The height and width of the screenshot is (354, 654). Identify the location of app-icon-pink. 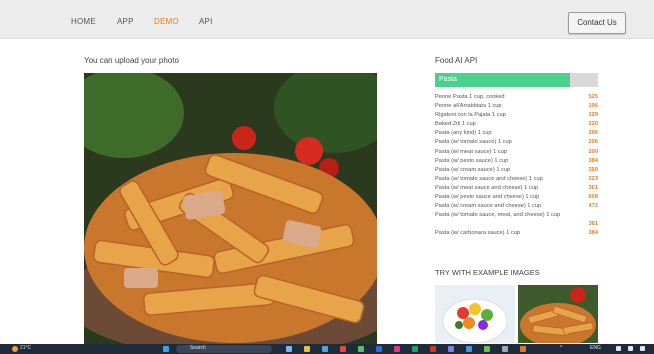
(397, 349).